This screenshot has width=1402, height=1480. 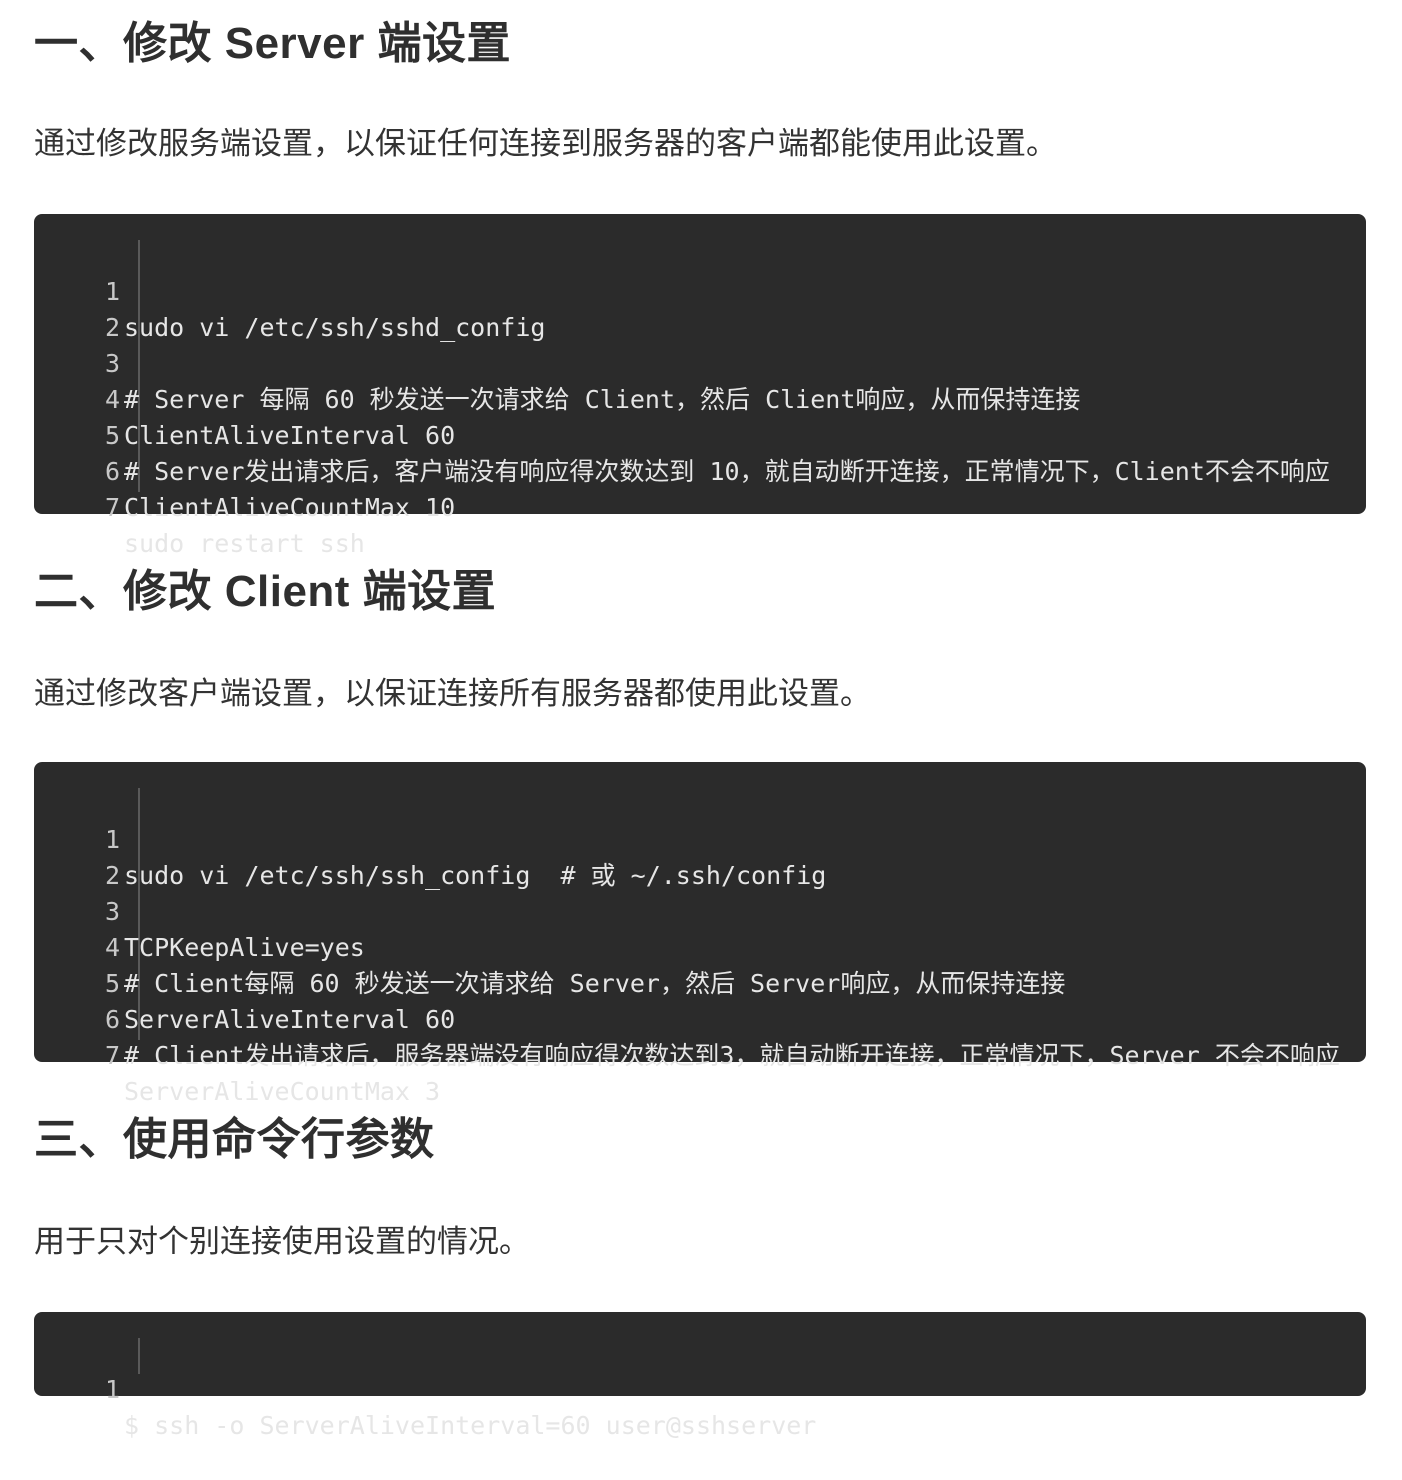 What do you see at coordinates (282, 1241) in the screenshot?
I see `section-3-description: 用于只对个别连接使用设置的情况。` at bounding box center [282, 1241].